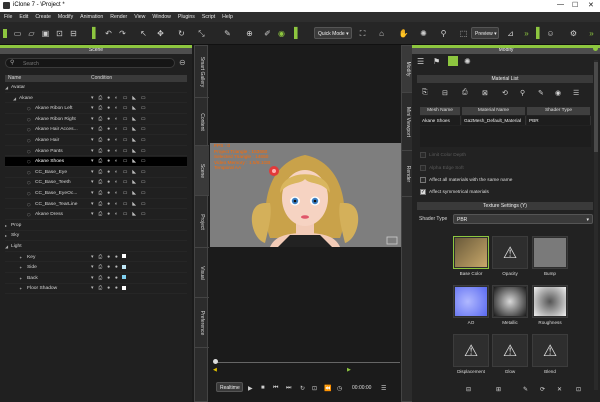 This screenshot has width=600, height=402. What do you see at coordinates (560, 4) in the screenshot?
I see `minimize-button: —` at bounding box center [560, 4].